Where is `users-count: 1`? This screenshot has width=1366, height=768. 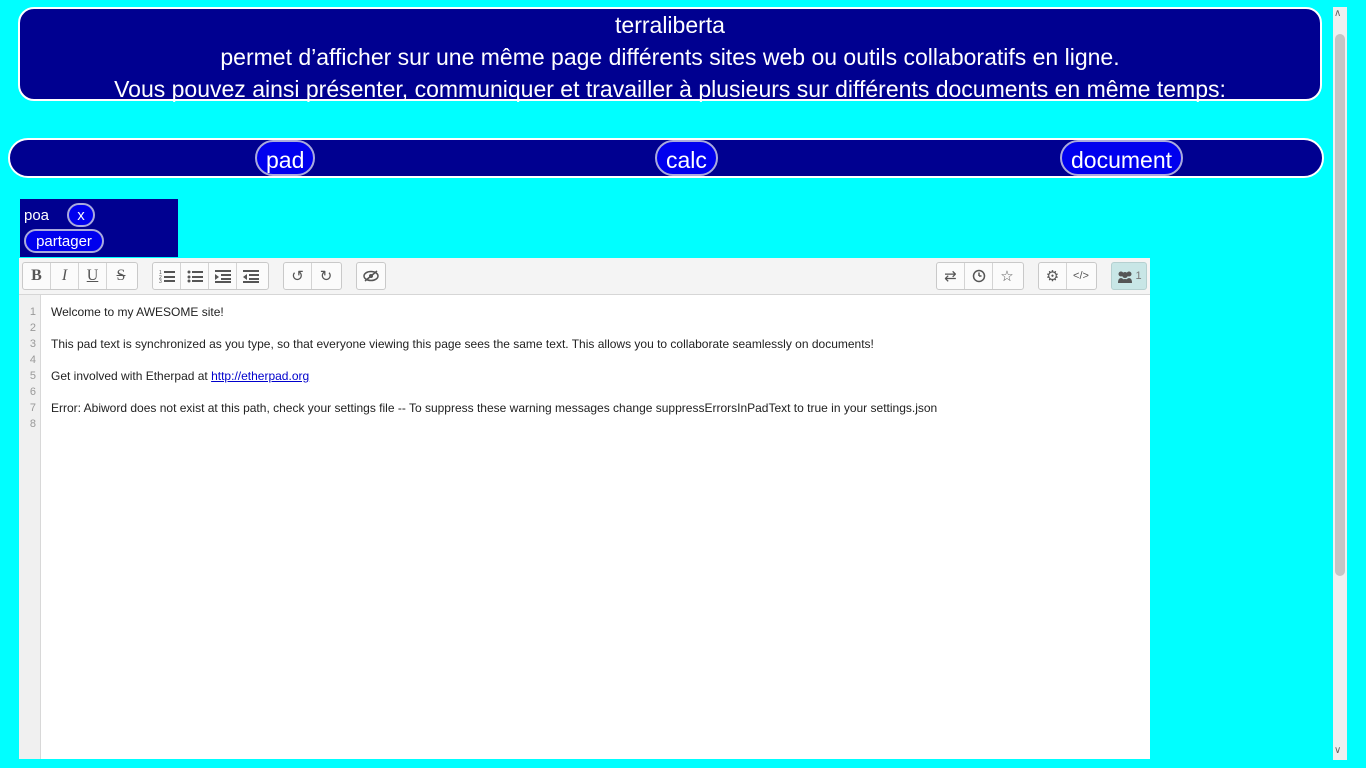 users-count: 1 is located at coordinates (1138, 276).